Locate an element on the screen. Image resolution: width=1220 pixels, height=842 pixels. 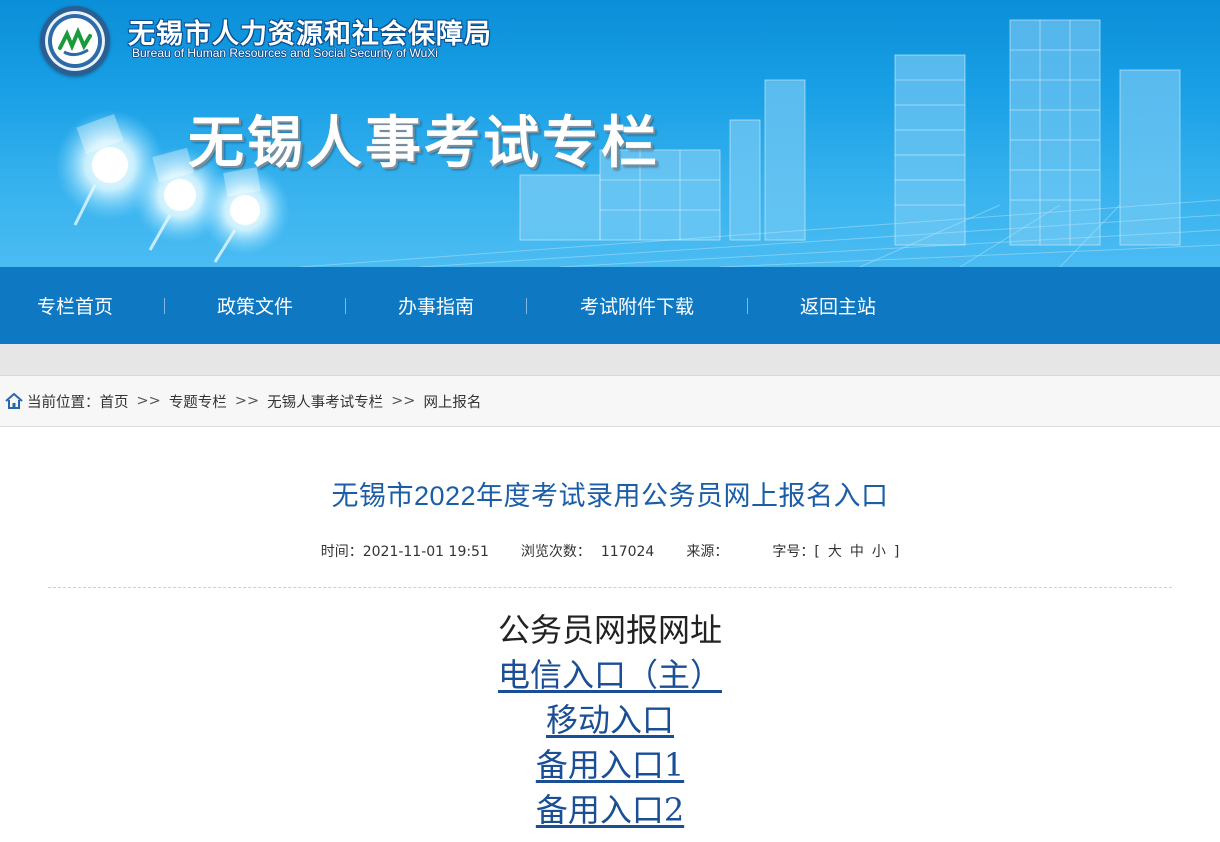
logo-mark-icon is located at coordinates (75, 41).